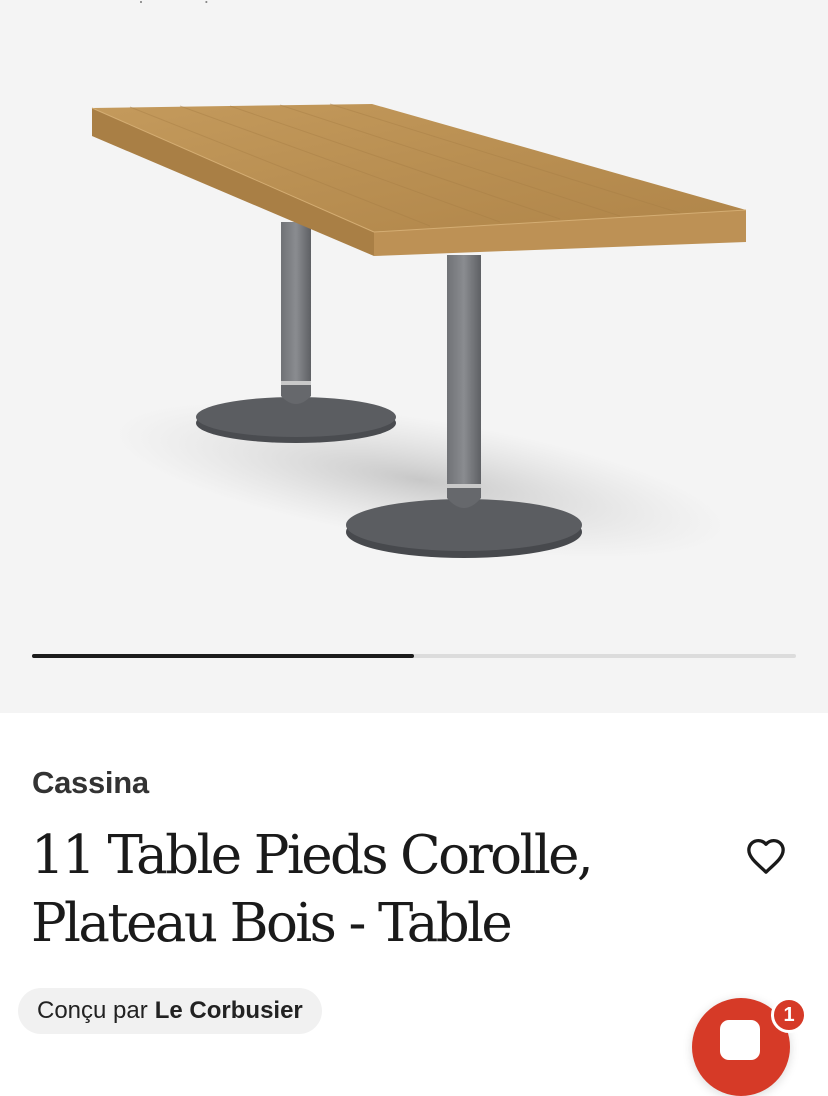 The width and height of the screenshot is (828, 1096). I want to click on designer-link: Conçu par Le Corbusier, so click(170, 1011).